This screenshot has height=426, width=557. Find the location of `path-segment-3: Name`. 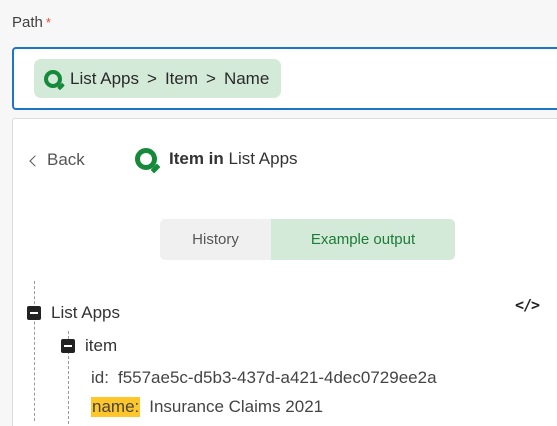

path-segment-3: Name is located at coordinates (246, 78).